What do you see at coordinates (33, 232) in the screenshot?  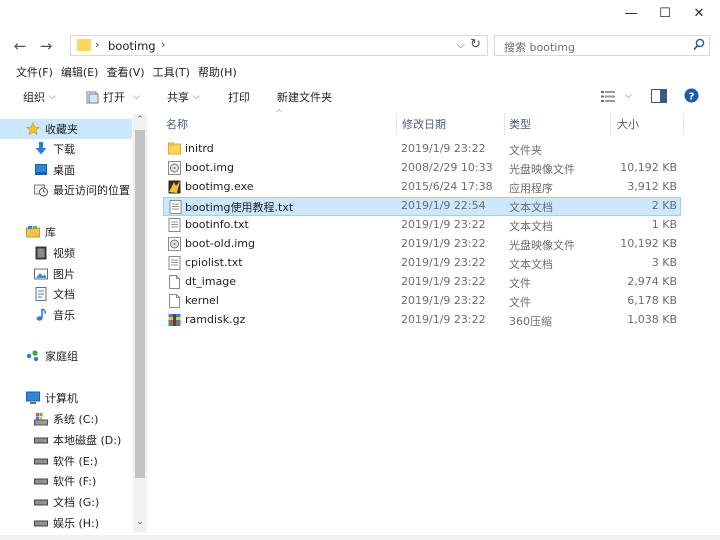 I see `library-icon` at bounding box center [33, 232].